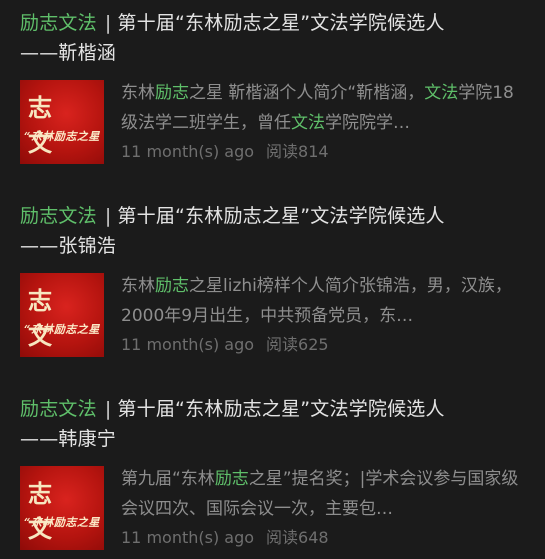 The image size is (545, 559). I want to click on article-meta: 11 month(s) ago 阅读648, so click(225, 538).